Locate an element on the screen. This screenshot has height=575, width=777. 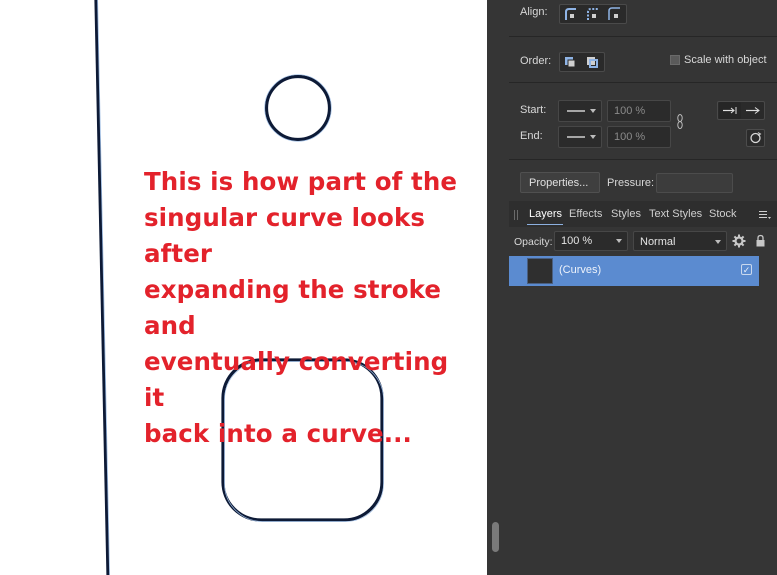
align-outside-icon is located at coordinates (614, 13).